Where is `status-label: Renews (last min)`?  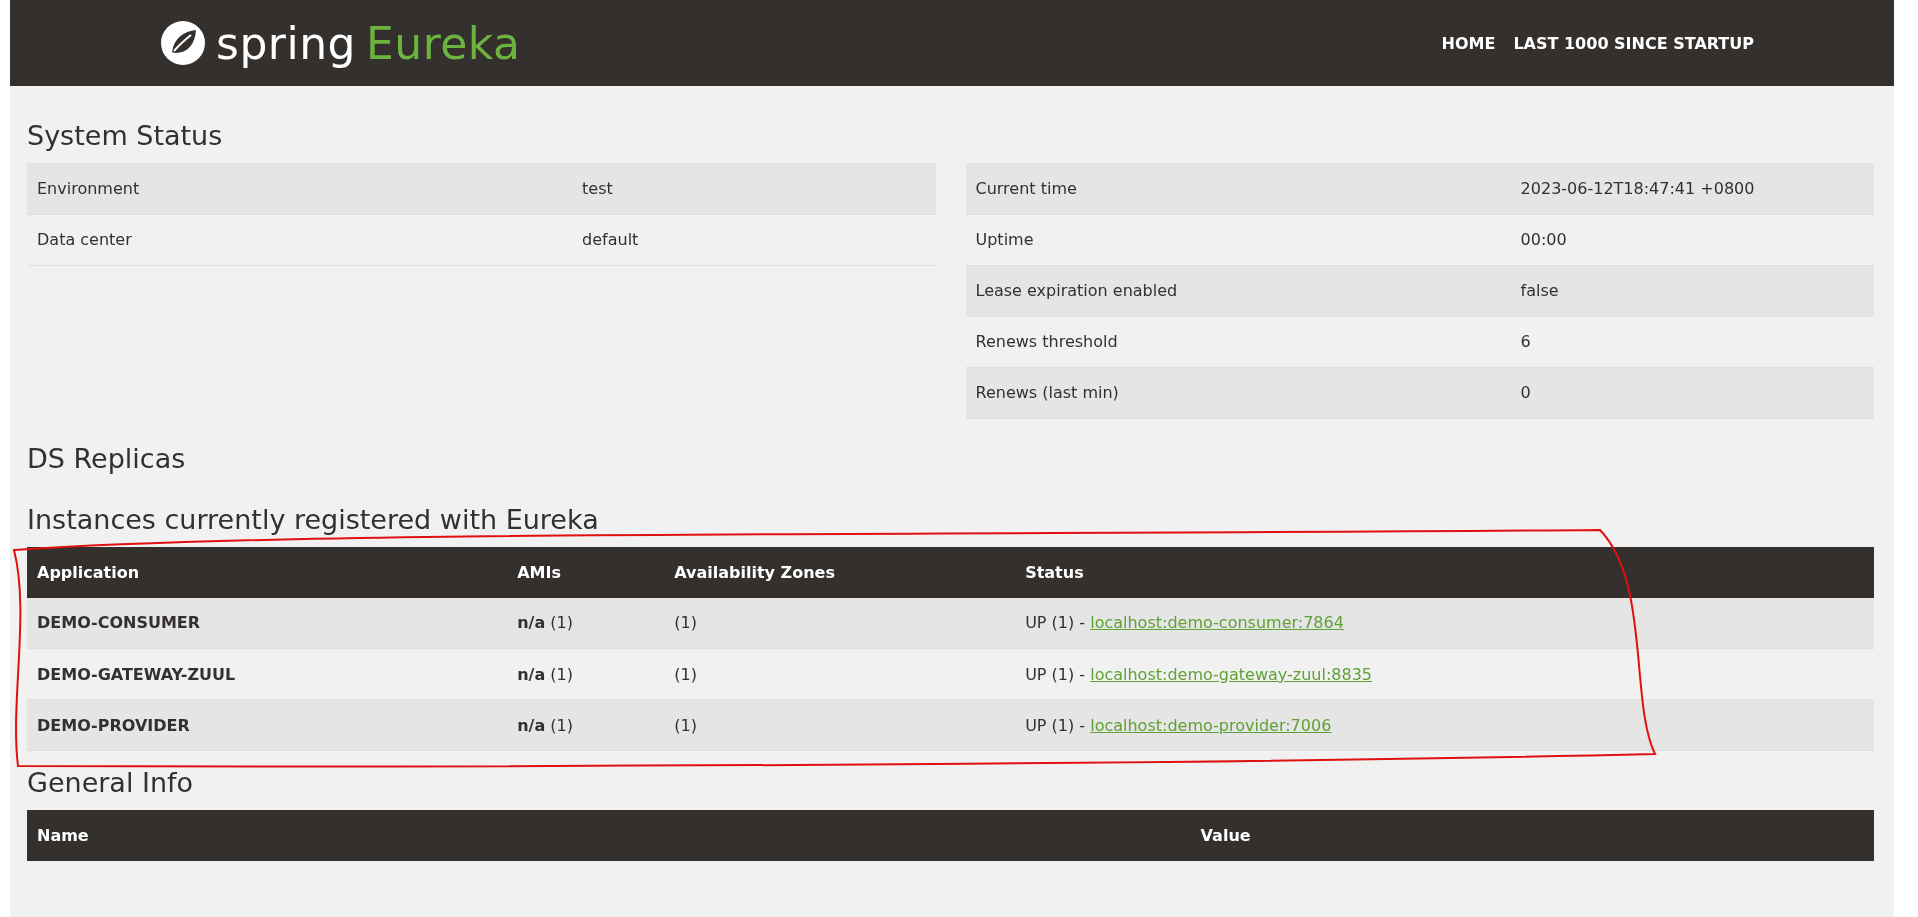 status-label: Renews (last min) is located at coordinates (1238, 392).